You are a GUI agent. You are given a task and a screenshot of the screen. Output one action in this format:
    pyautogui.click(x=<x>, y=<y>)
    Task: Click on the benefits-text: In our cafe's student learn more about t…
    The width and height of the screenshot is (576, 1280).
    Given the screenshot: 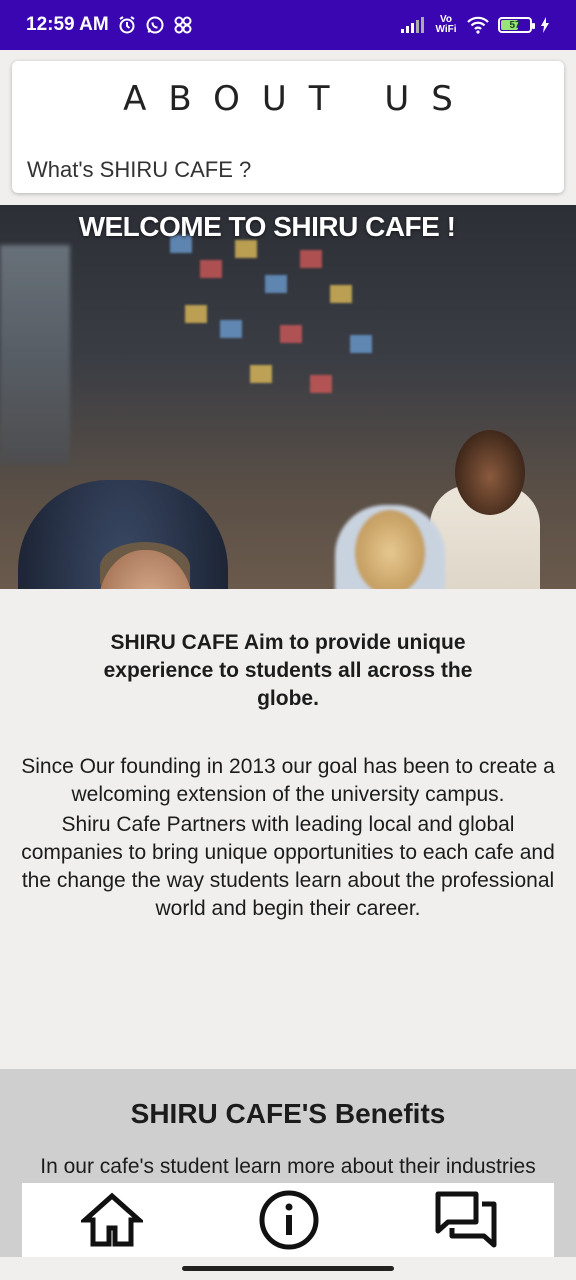 What is the action you would take?
    pyautogui.click(x=288, y=1166)
    